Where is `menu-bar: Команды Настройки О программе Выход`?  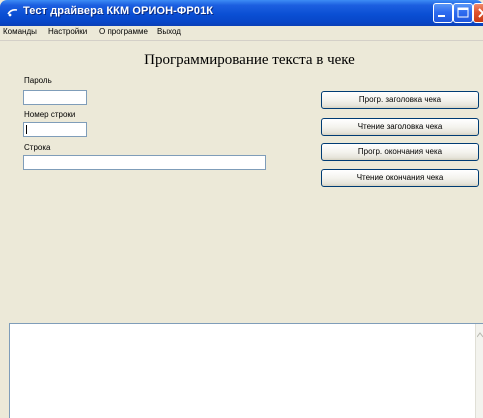 menu-bar: Команды Настройки О программе Выход is located at coordinates (241, 33).